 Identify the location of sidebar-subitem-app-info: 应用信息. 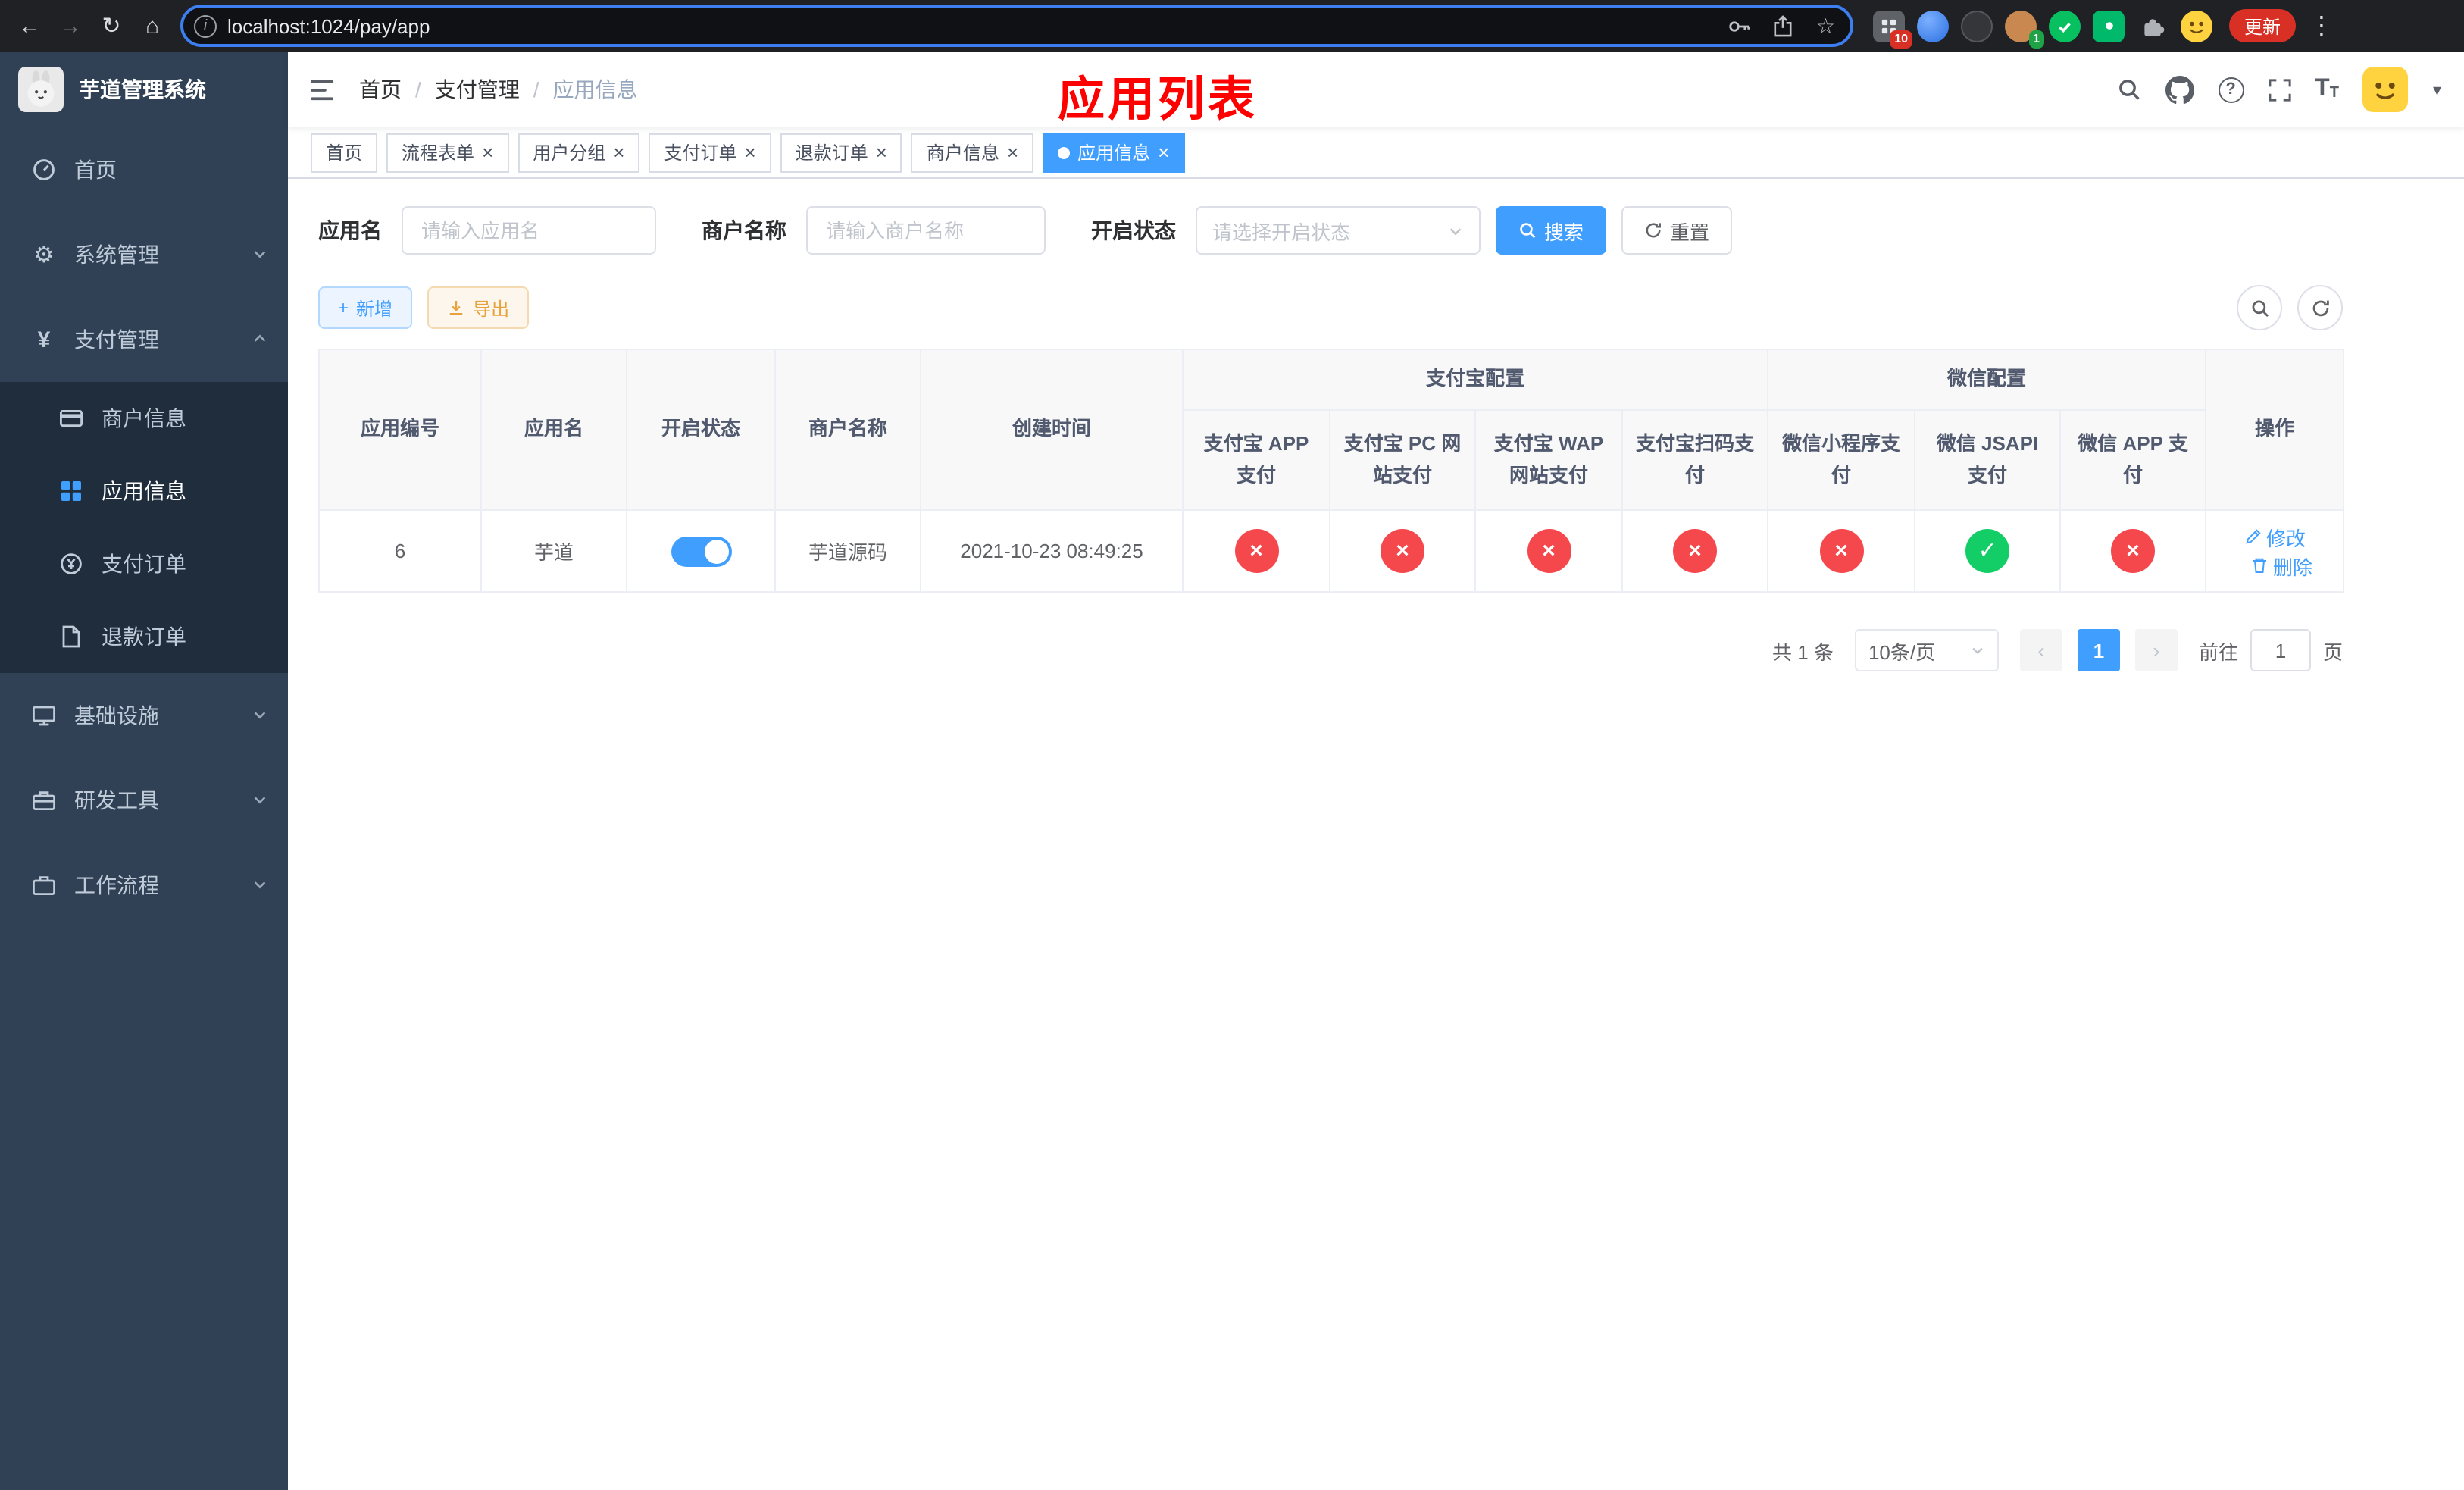
(144, 491).